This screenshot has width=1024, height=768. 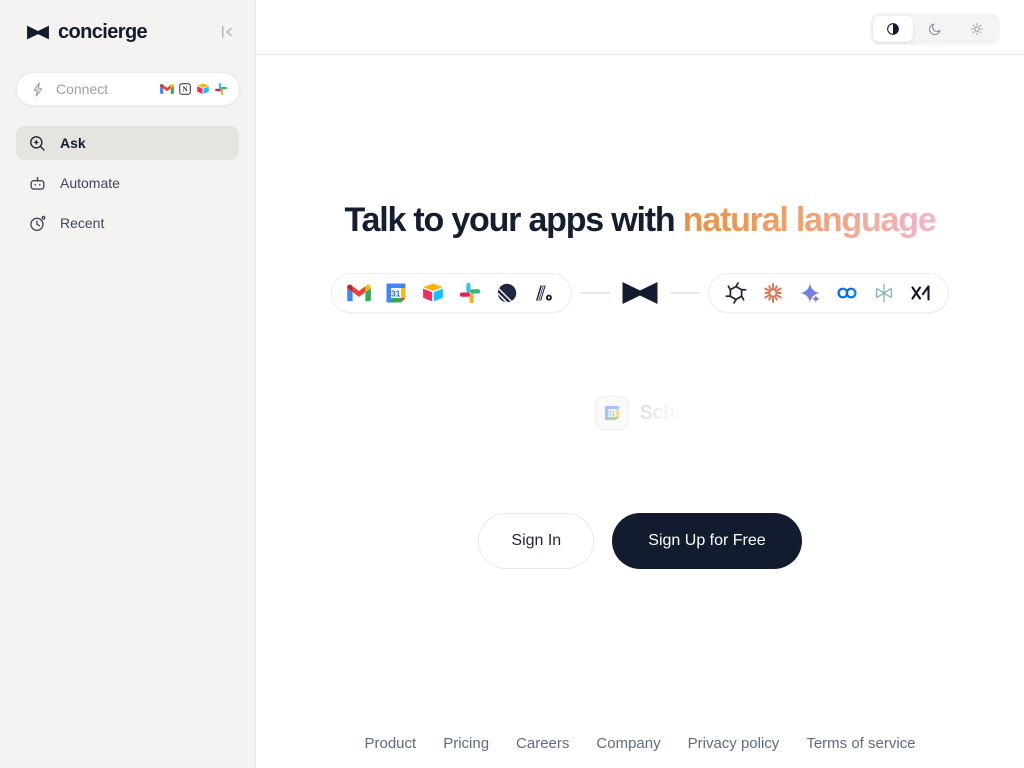 I want to click on sun-icon, so click(x=977, y=29).